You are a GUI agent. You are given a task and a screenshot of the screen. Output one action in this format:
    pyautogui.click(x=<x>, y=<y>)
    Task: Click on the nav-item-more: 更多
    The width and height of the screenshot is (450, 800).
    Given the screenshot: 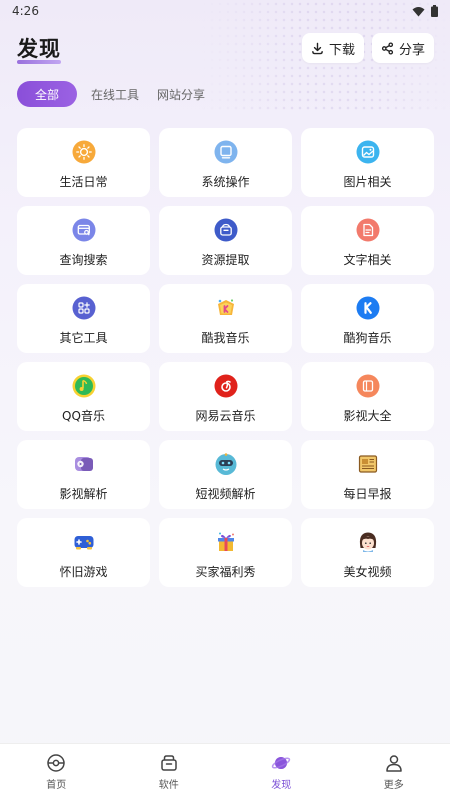 What is the action you would take?
    pyautogui.click(x=394, y=772)
    